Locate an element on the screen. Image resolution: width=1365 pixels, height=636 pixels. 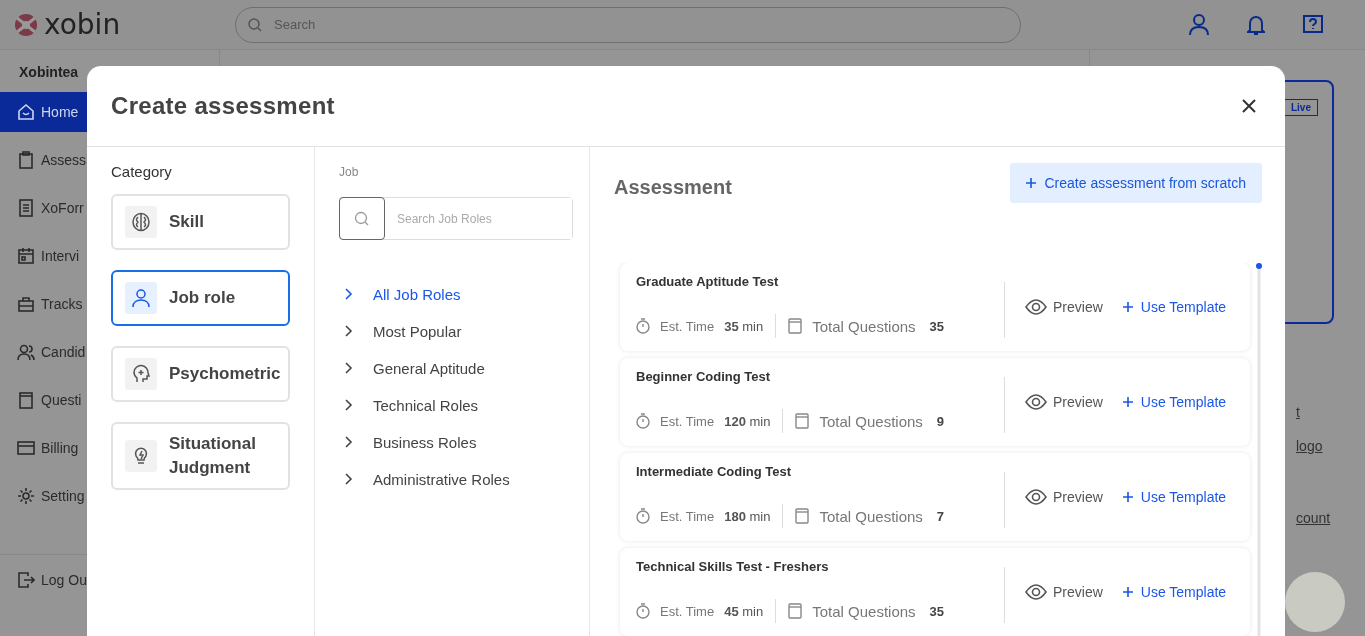
job-heading: Job is located at coordinates (349, 172).